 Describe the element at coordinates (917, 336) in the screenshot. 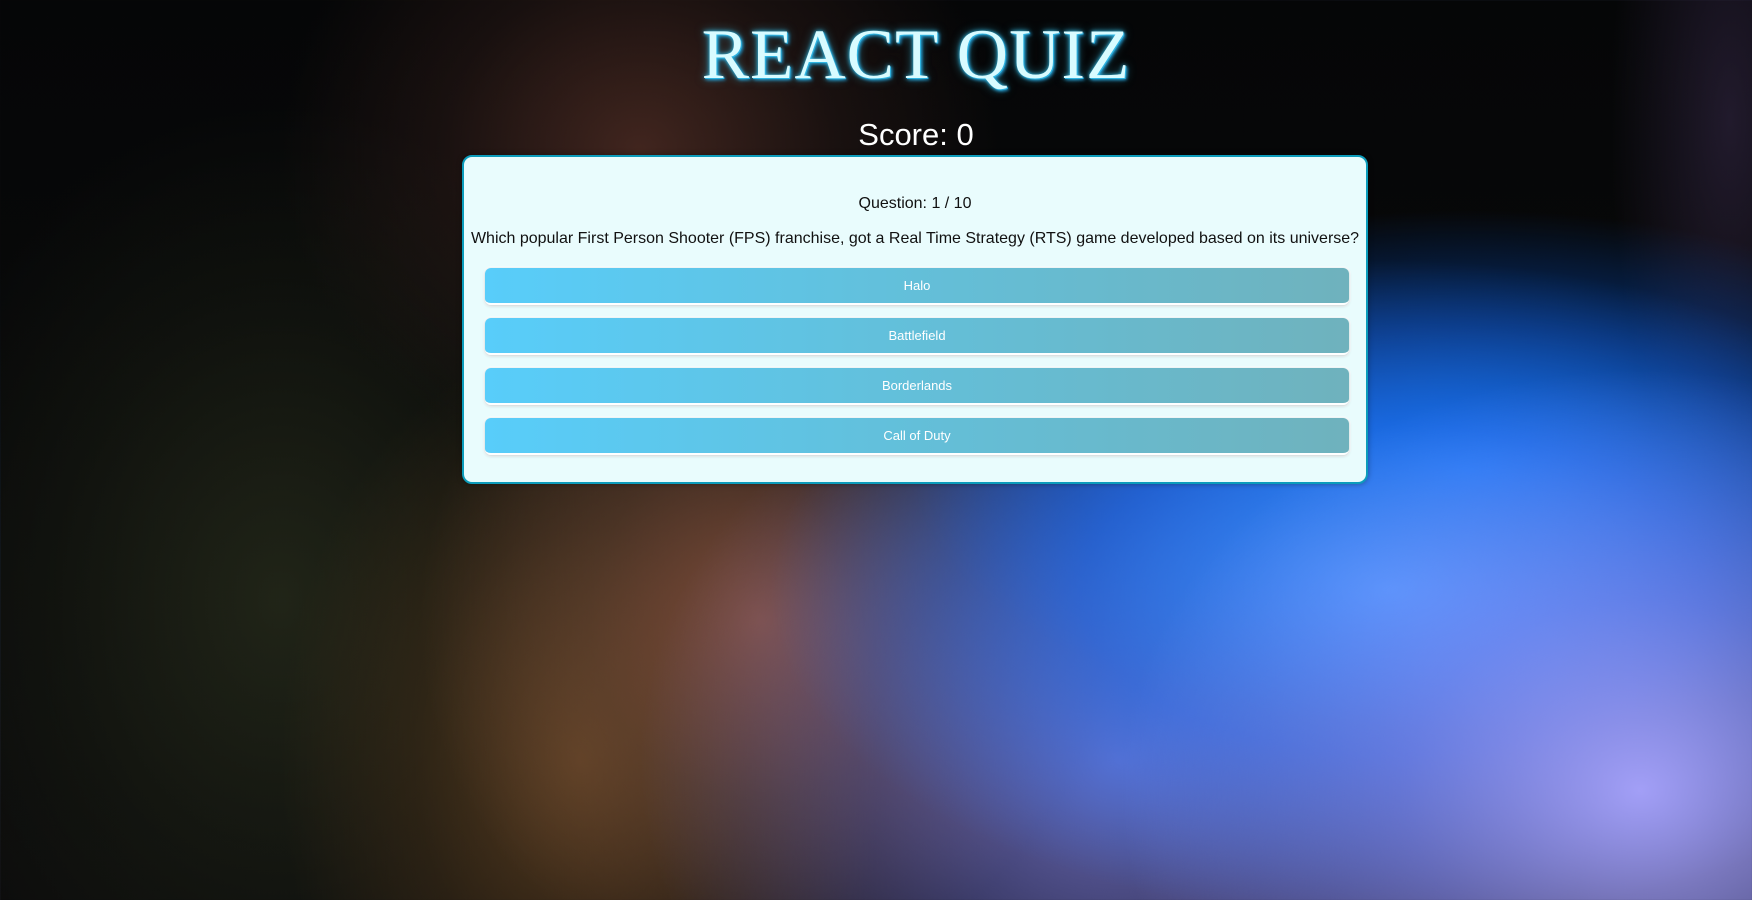

I see `answer-button-battlefield: Battlefield` at that location.